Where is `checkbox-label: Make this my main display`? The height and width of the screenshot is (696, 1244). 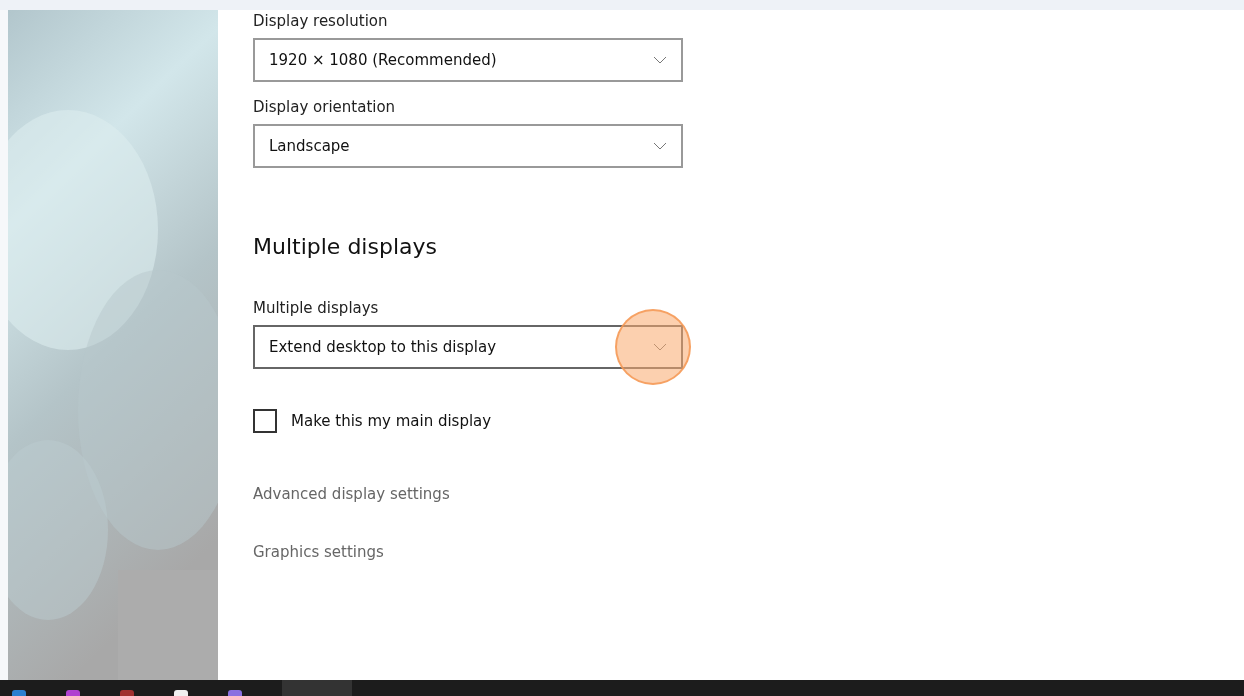 checkbox-label: Make this my main display is located at coordinates (391, 421).